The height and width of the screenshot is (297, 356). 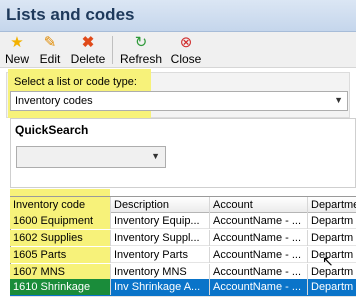 What do you see at coordinates (91, 157) in the screenshot?
I see `quicksearch-dropdown: ▼` at bounding box center [91, 157].